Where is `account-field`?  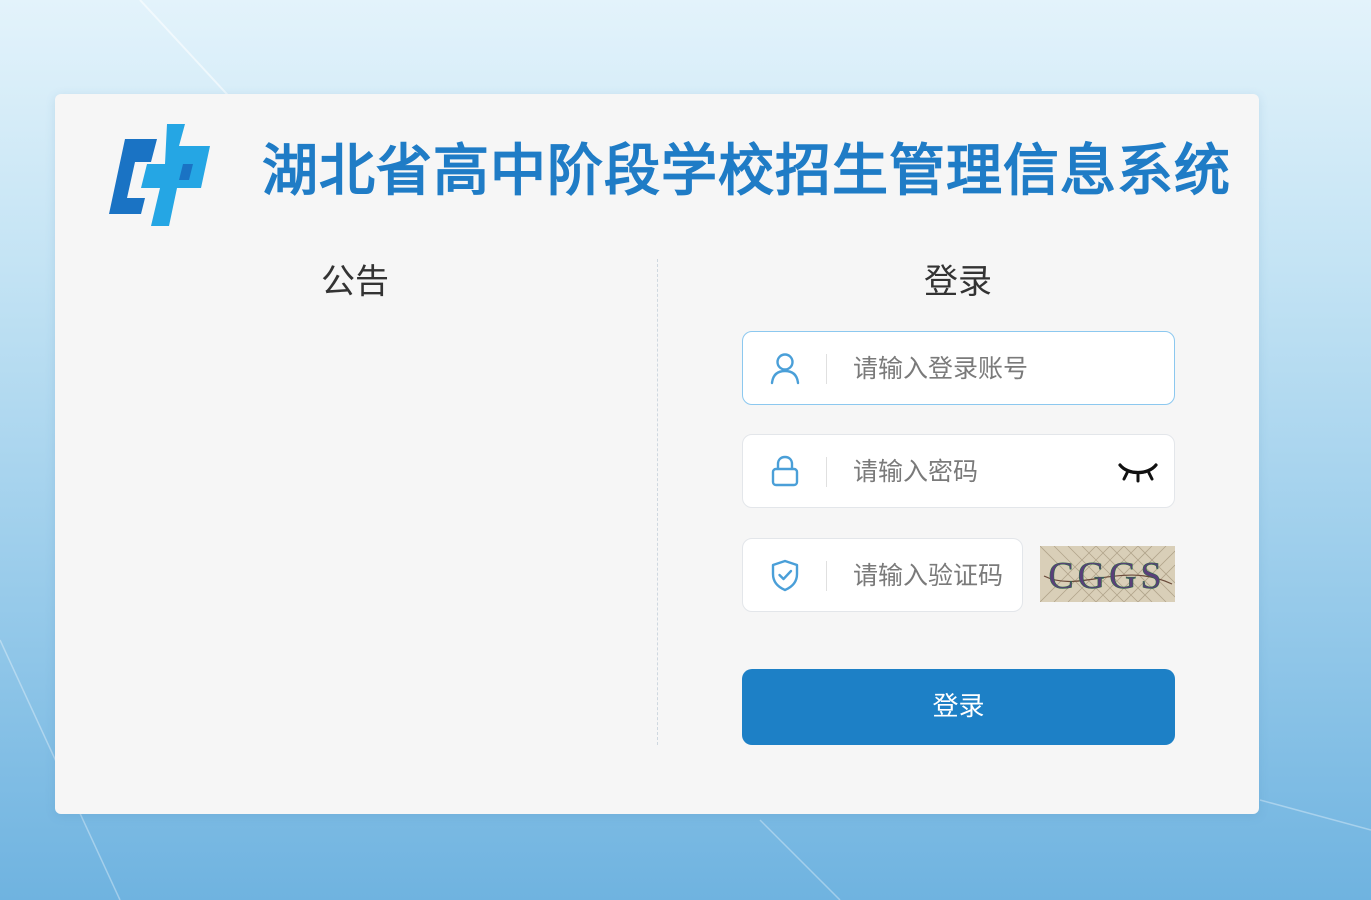 account-field is located at coordinates (958, 368).